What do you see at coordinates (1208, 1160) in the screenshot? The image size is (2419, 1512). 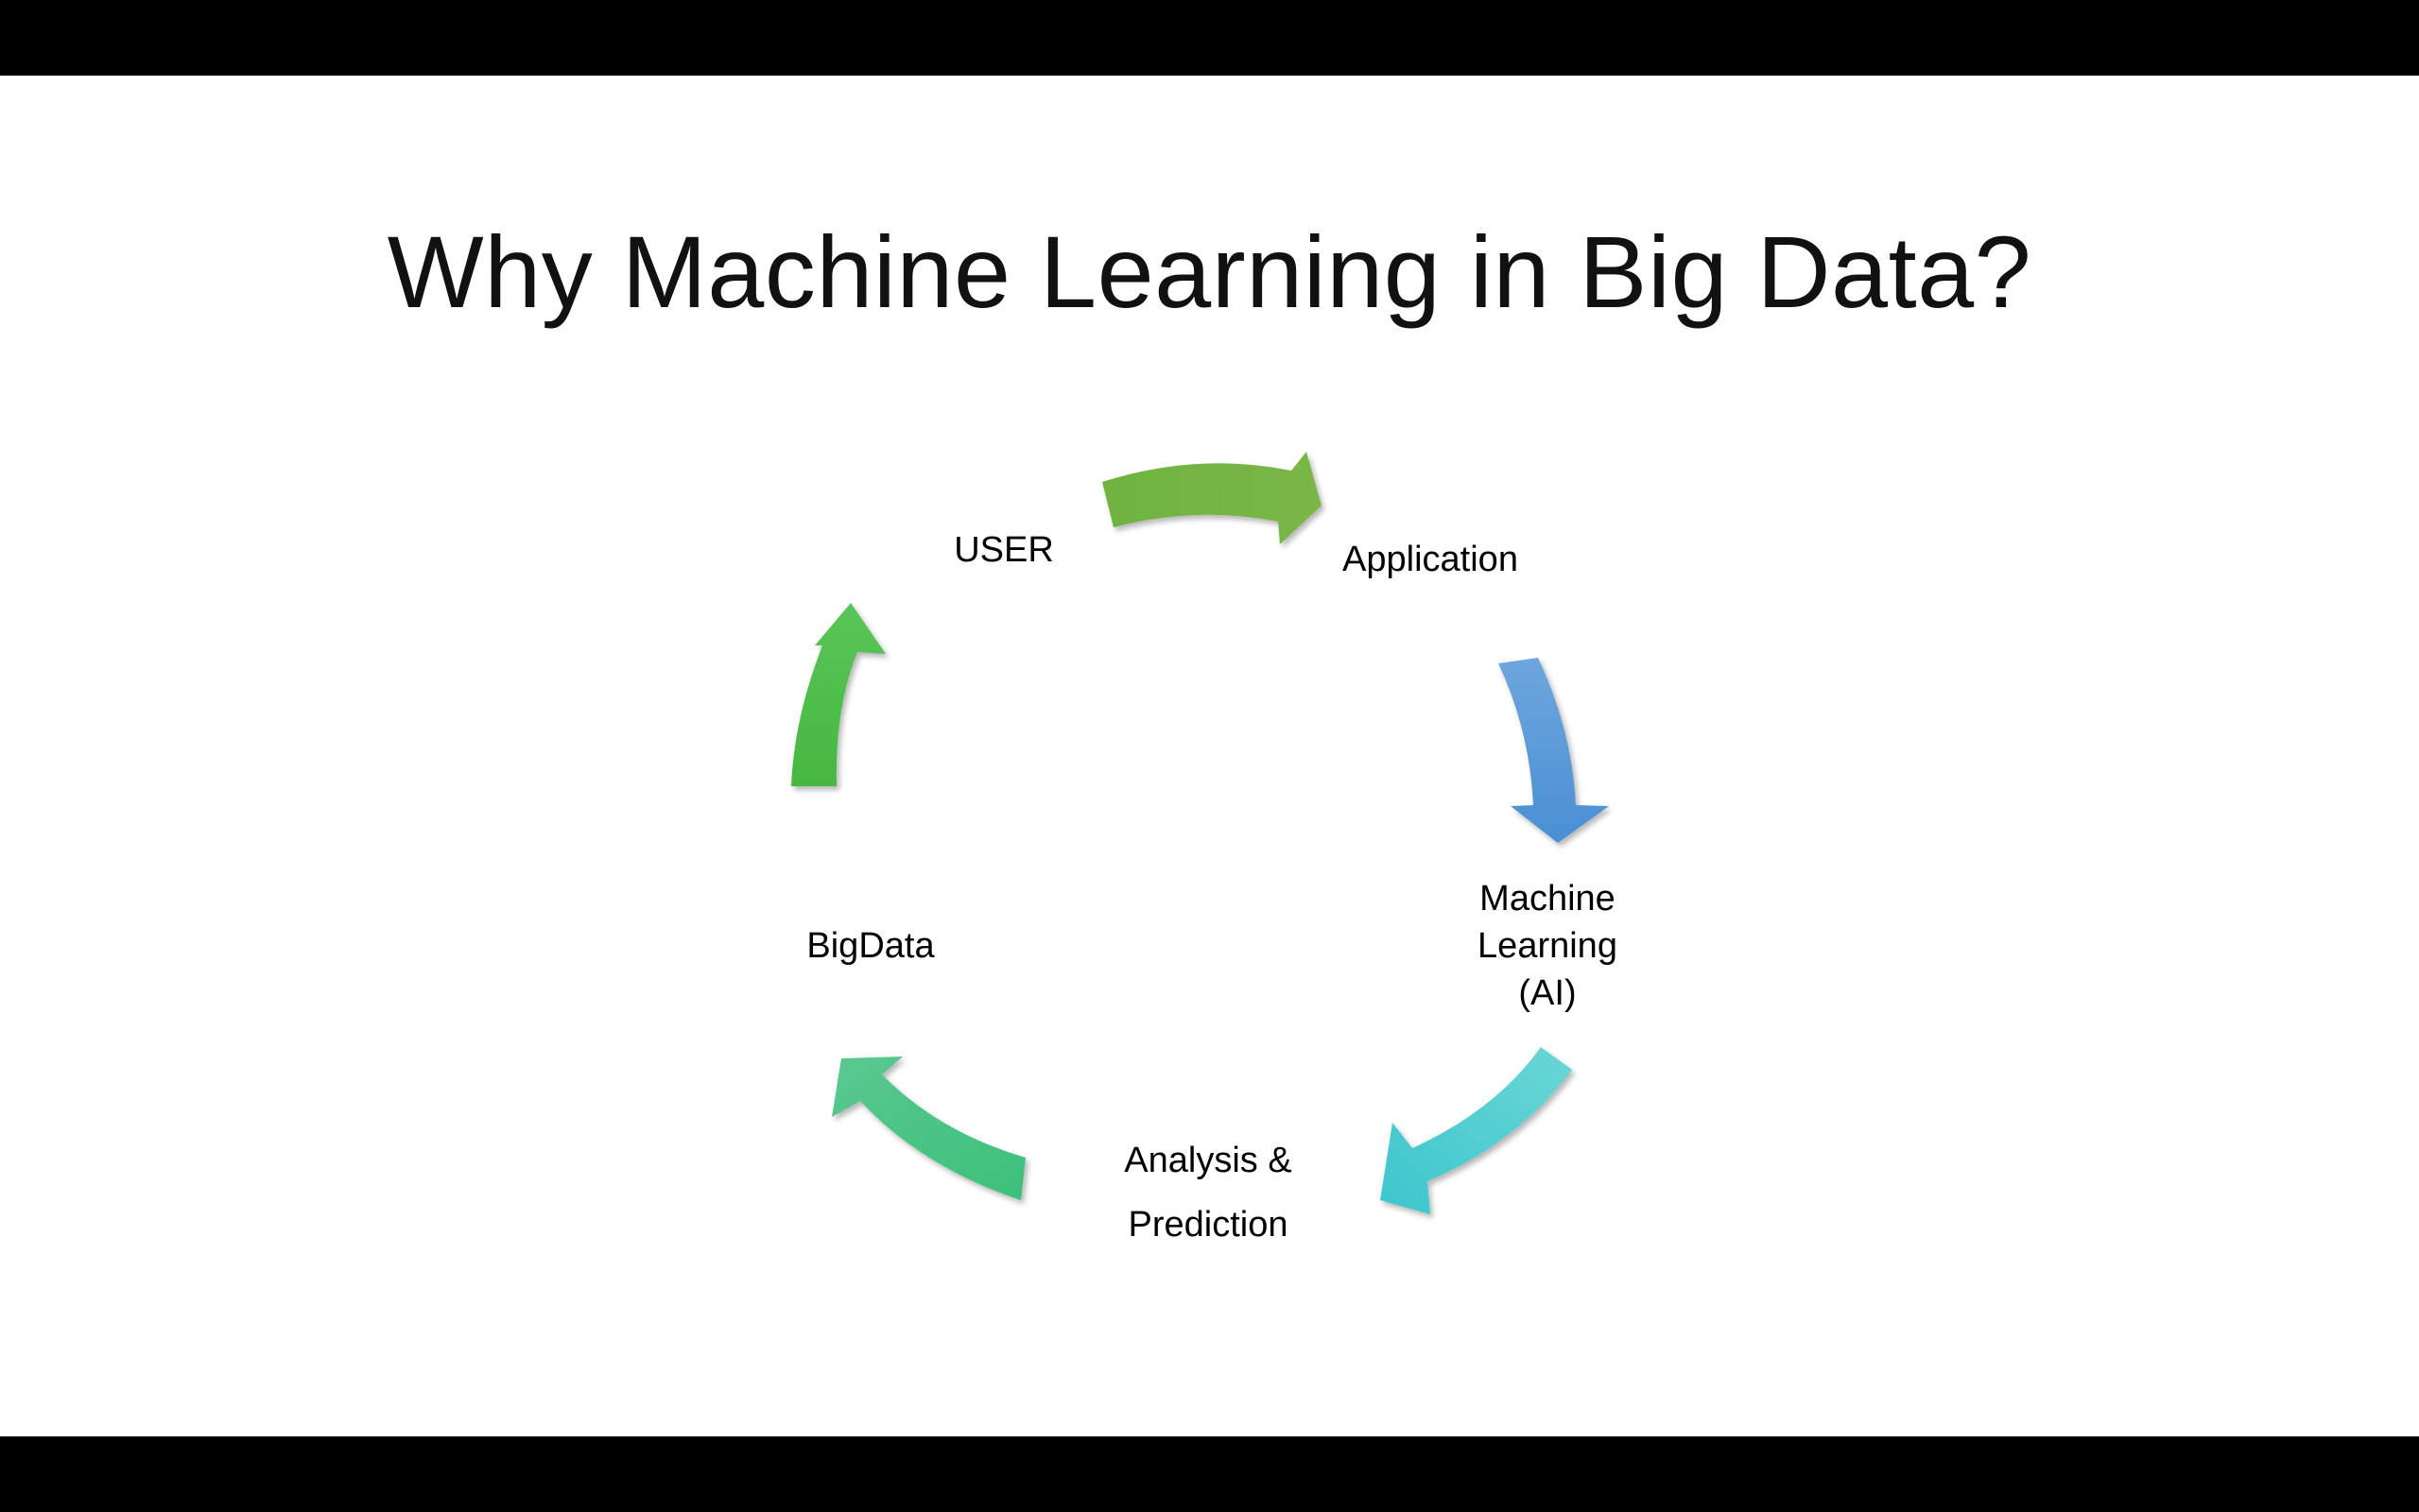 I see `node-analysis-line-1: Analysis &` at bounding box center [1208, 1160].